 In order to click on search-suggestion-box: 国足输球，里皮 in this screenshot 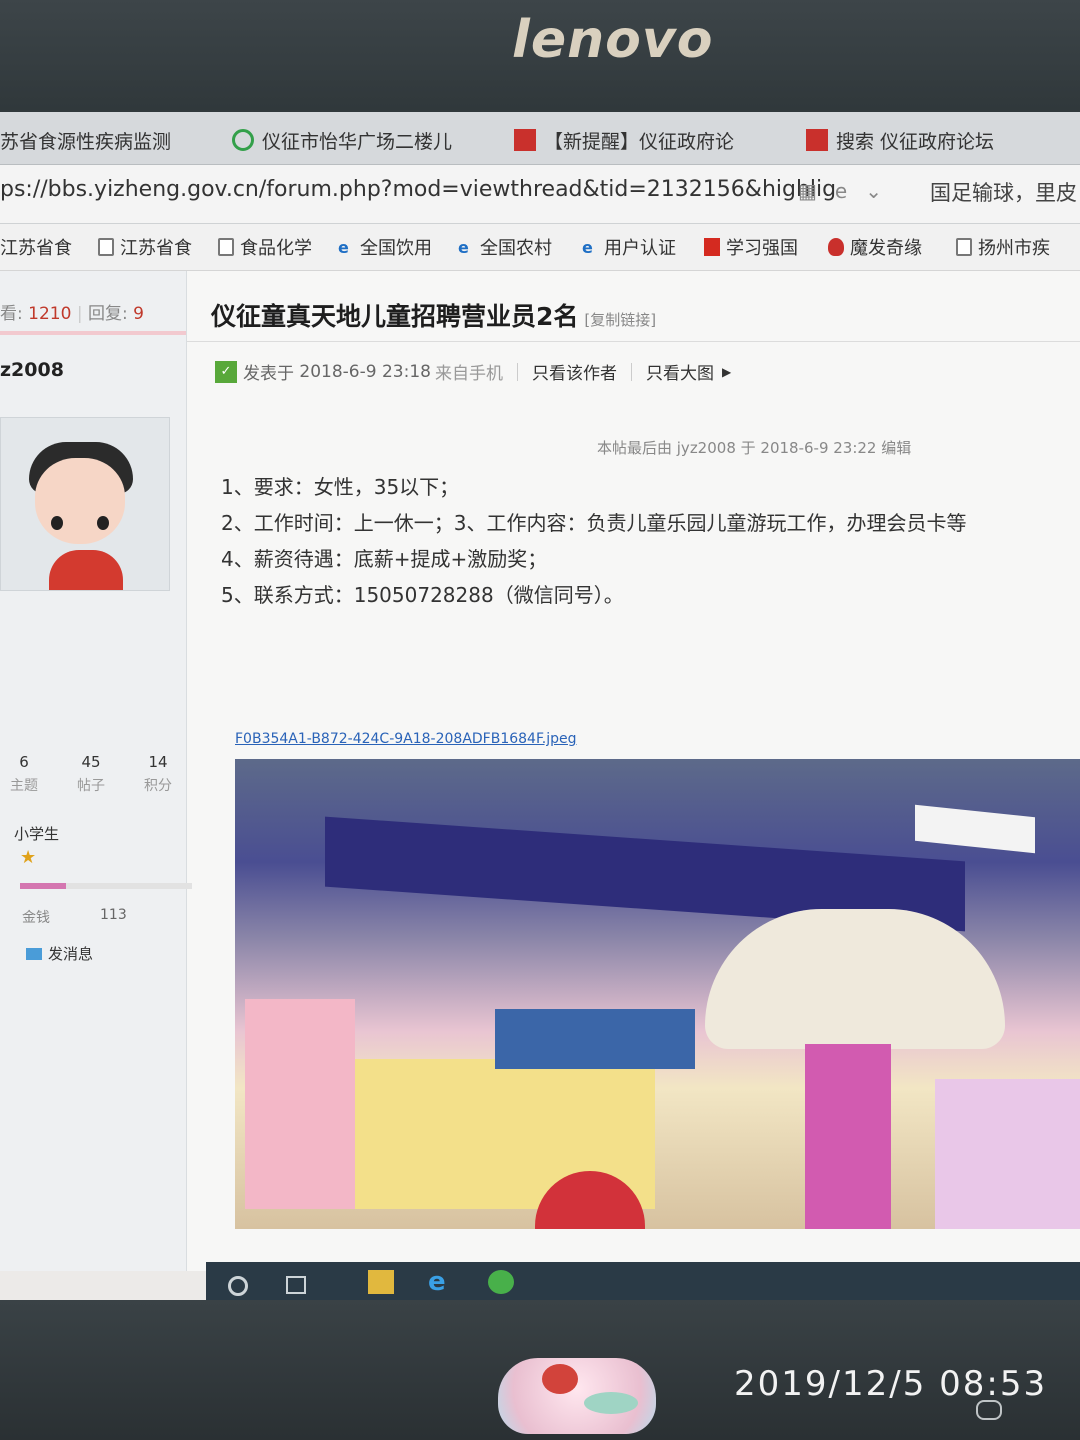, I will do `click(1003, 192)`.